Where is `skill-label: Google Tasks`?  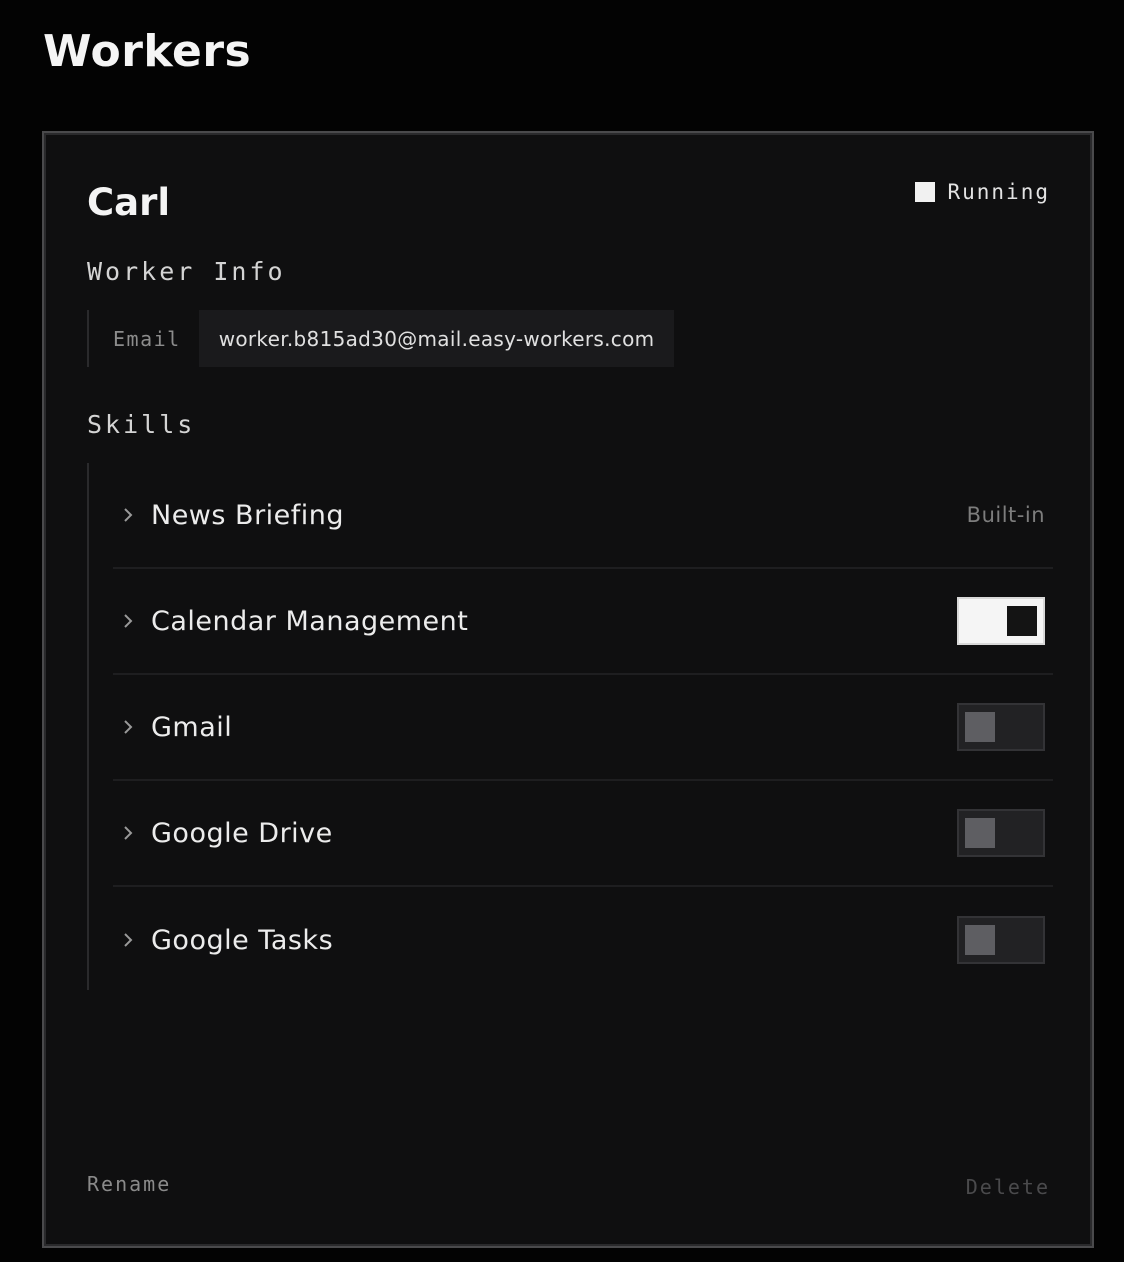 skill-label: Google Tasks is located at coordinates (242, 940).